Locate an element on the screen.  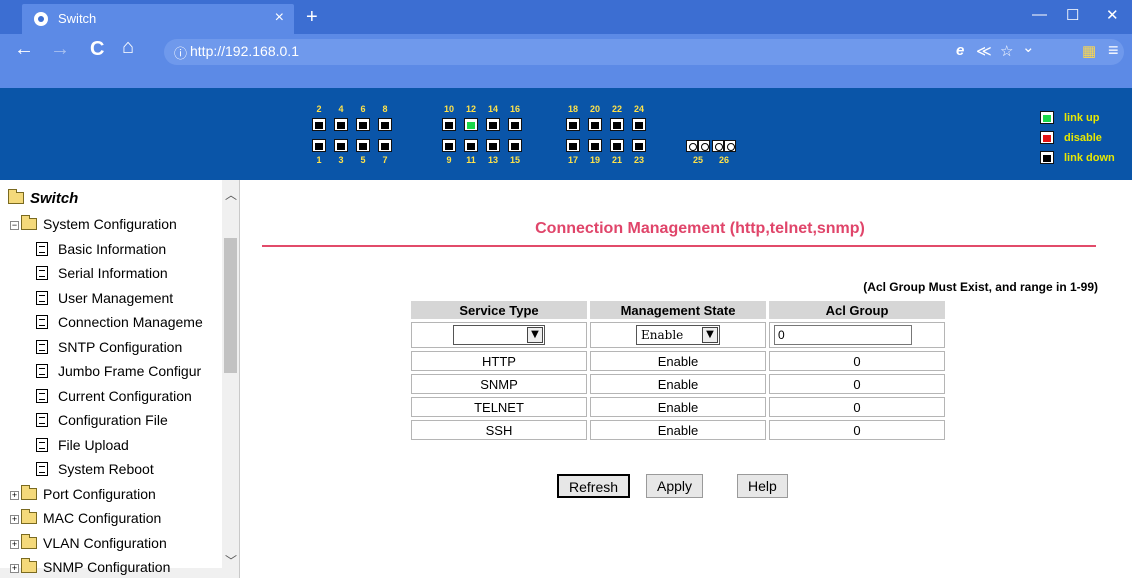
sidebar-item-port-configuration: + Port Configuration is located at coordinates (83, 493).